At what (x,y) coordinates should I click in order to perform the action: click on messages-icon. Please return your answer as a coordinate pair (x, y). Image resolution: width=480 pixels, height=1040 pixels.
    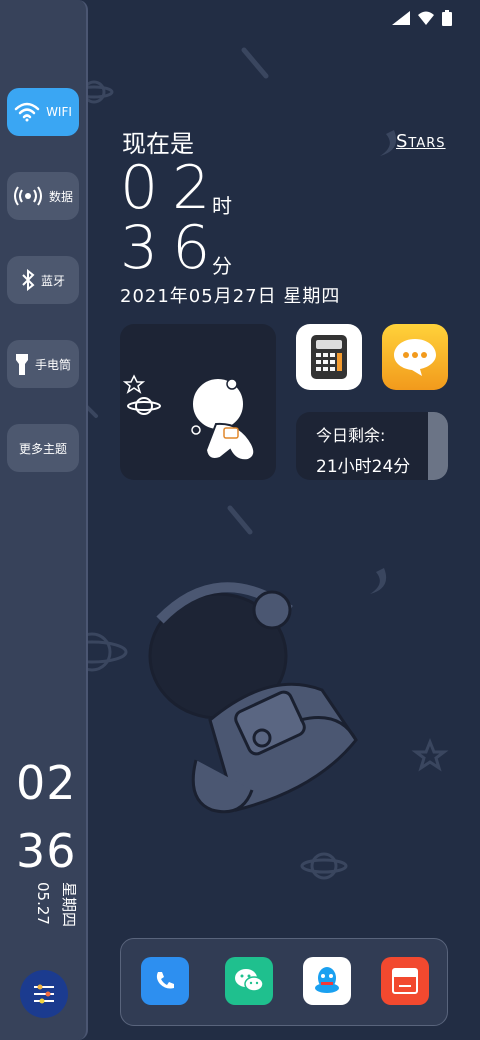
    Looking at the image, I should click on (415, 357).